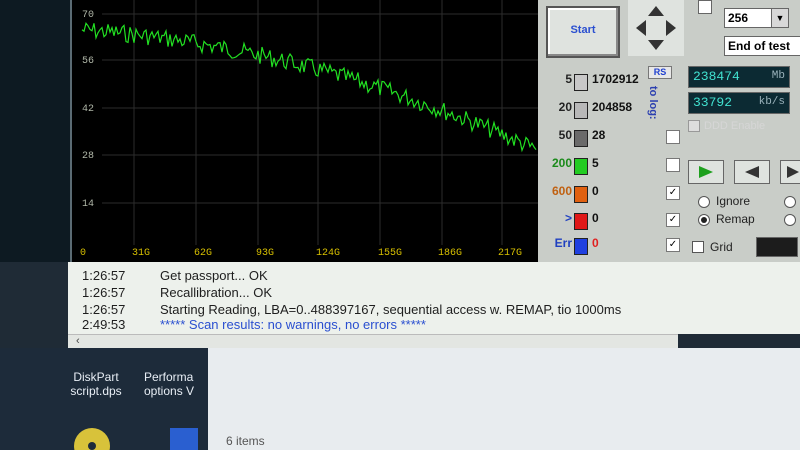  What do you see at coordinates (778, 76) in the screenshot?
I see `total-mb-unit: Mb` at bounding box center [778, 76].